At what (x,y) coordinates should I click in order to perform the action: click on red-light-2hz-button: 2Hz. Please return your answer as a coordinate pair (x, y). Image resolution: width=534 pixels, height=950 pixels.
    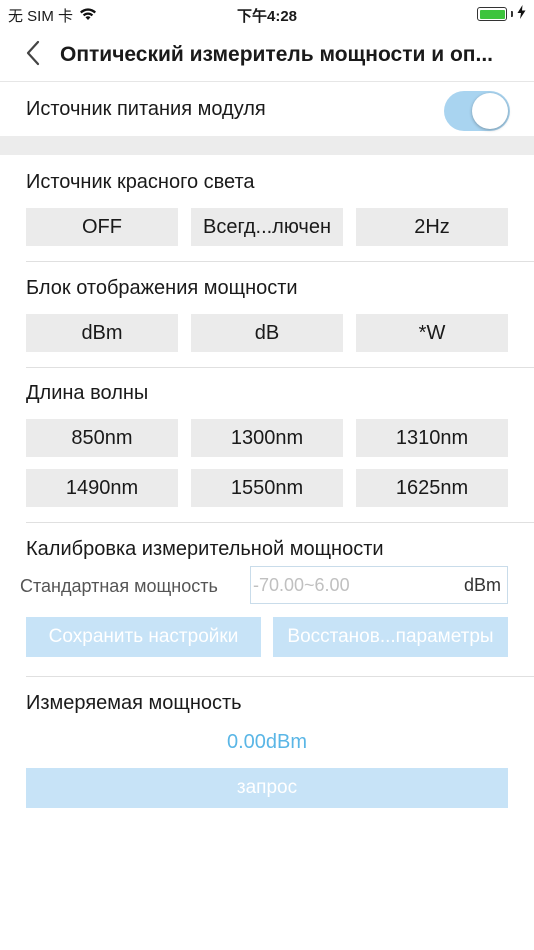
    Looking at the image, I should click on (432, 227).